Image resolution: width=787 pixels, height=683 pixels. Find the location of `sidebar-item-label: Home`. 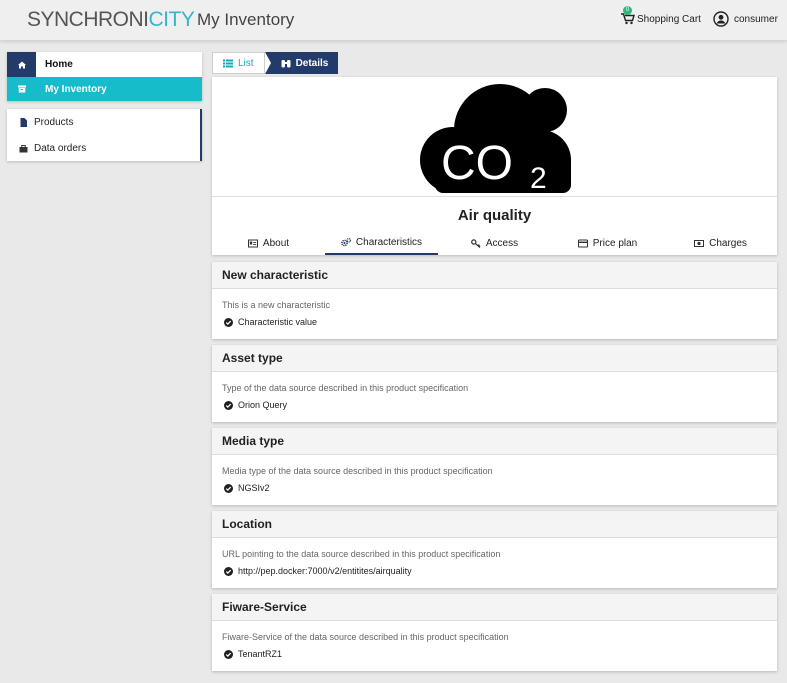

sidebar-item-label: Home is located at coordinates (59, 64).